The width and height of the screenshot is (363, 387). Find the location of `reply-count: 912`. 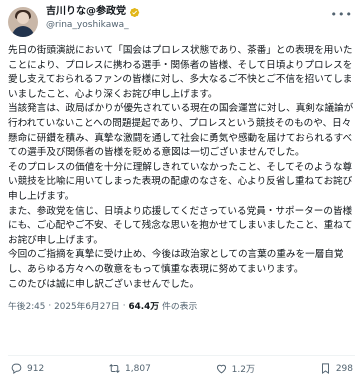

reply-count: 912 is located at coordinates (36, 368).